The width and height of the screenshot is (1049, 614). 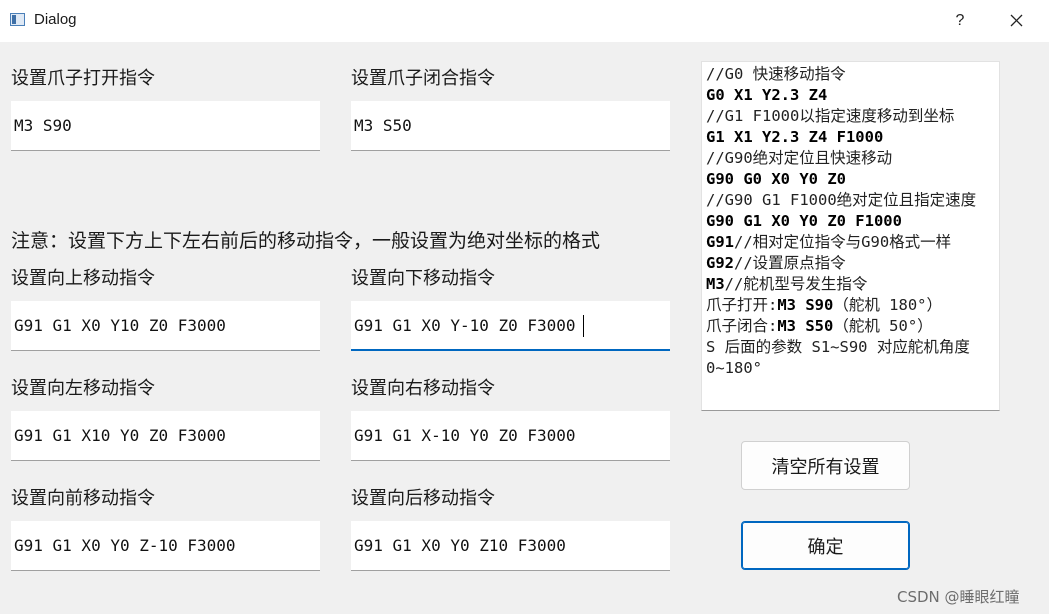 What do you see at coordinates (83, 78) in the screenshot?
I see `claw-open-label: 设置爪子打开指令` at bounding box center [83, 78].